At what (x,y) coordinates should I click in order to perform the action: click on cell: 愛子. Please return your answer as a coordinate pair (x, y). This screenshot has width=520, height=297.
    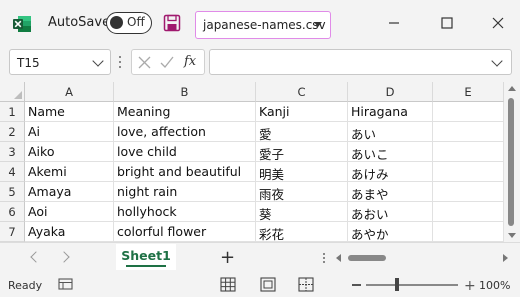
    Looking at the image, I should click on (302, 152).